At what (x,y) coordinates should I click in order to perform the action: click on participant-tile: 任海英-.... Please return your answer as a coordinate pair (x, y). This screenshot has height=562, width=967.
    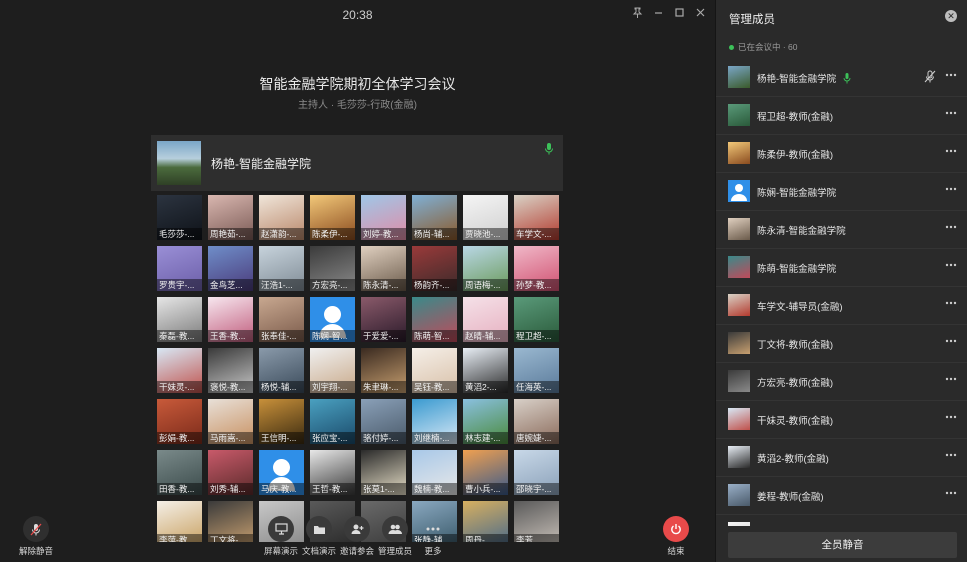
    Looking at the image, I should click on (536, 370).